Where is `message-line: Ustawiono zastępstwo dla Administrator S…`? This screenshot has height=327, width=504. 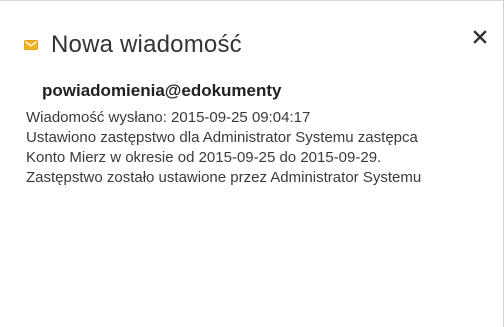 message-line: Ustawiono zastępstwo dla Administrator S… is located at coordinates (222, 137).